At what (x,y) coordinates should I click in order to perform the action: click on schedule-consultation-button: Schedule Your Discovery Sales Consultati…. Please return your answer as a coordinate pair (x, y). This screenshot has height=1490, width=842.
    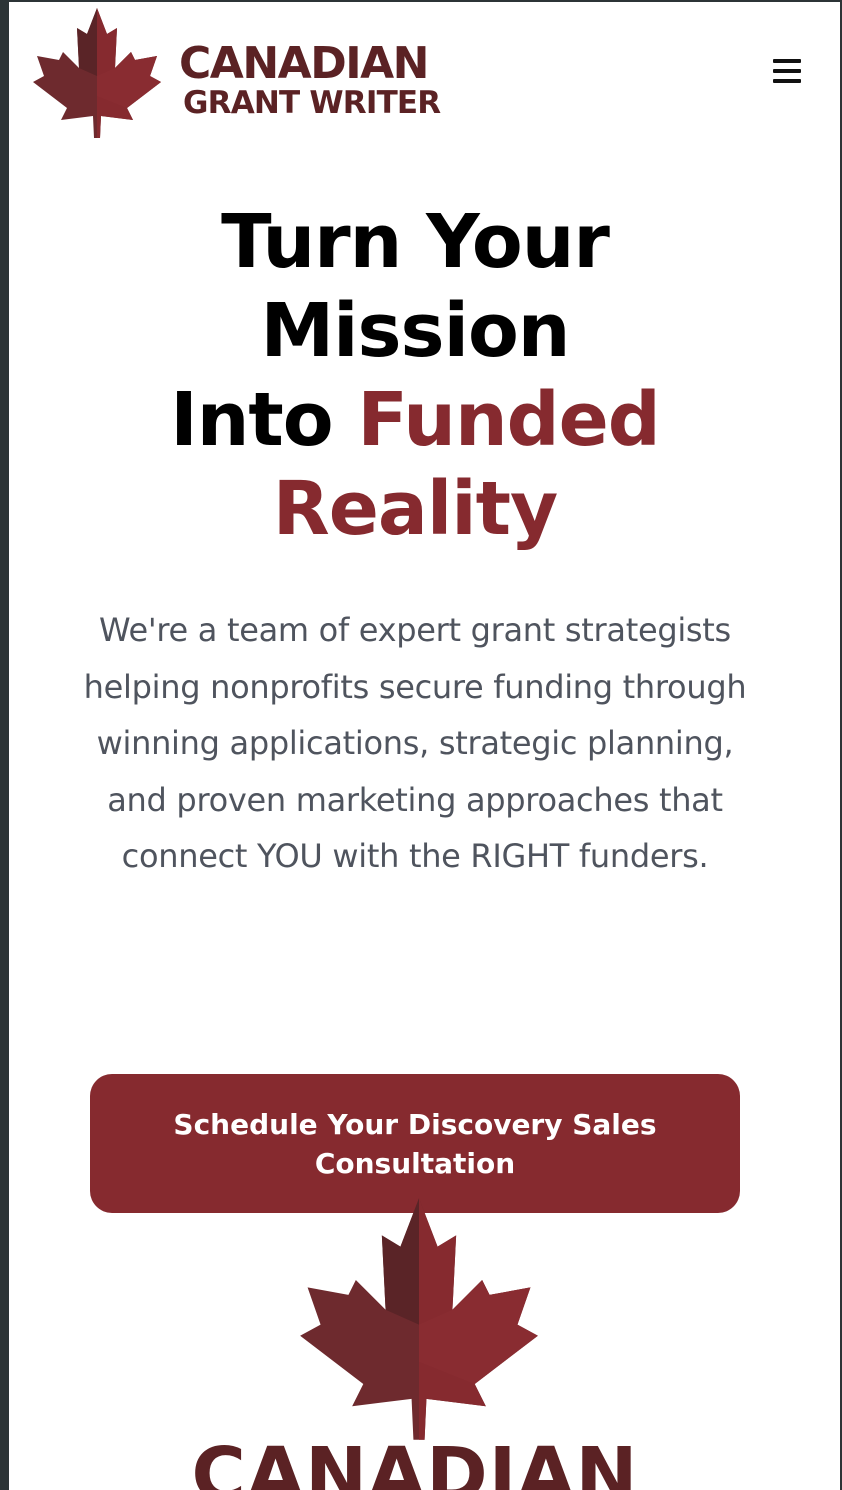
    Looking at the image, I should click on (415, 1143).